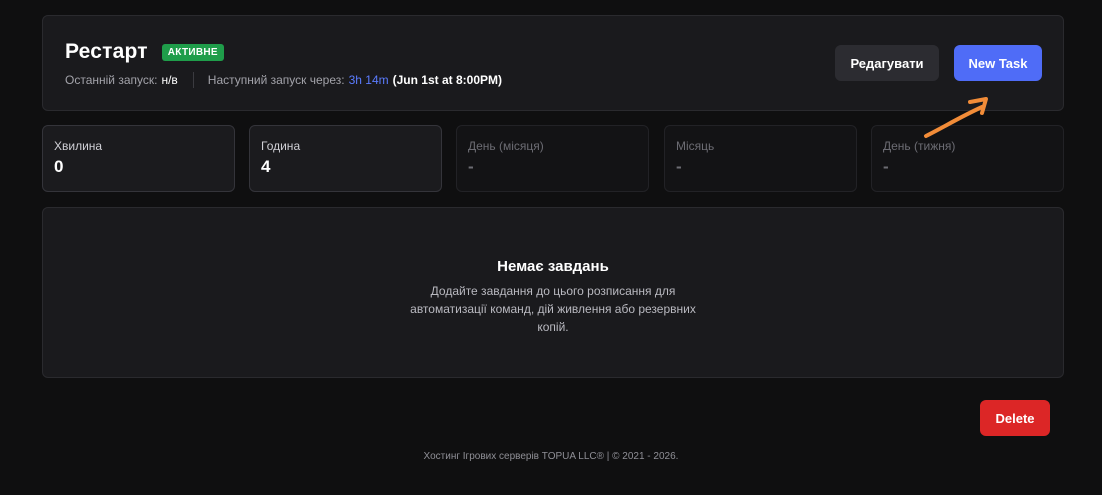 The width and height of the screenshot is (1102, 495). Describe the element at coordinates (695, 146) in the screenshot. I see `cron-month-label: Місяць` at that location.